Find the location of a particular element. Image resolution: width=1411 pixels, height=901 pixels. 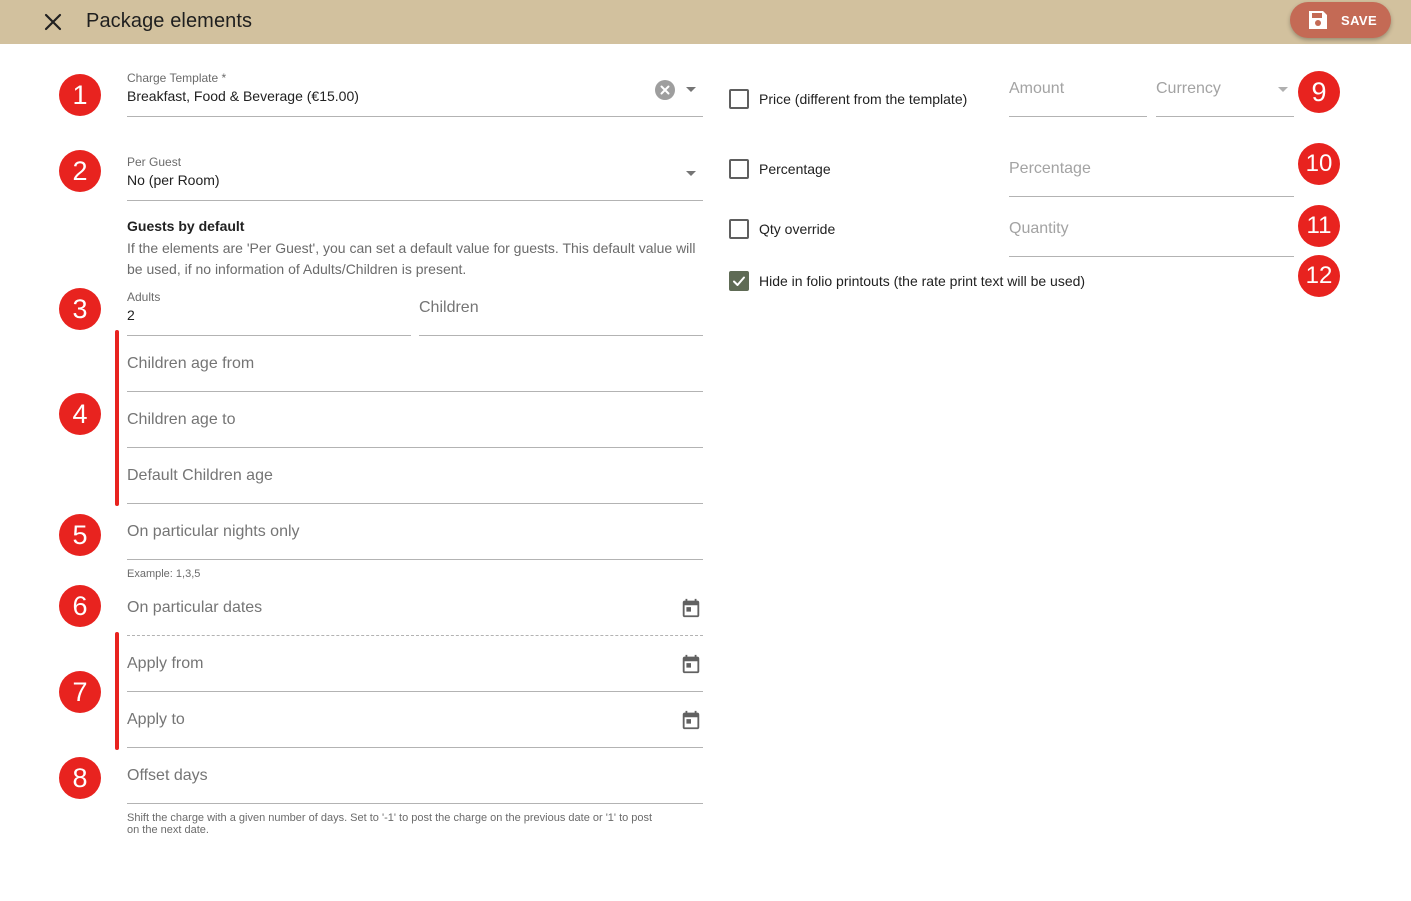

qty-override-checkbox-label: Qty override is located at coordinates (797, 229).